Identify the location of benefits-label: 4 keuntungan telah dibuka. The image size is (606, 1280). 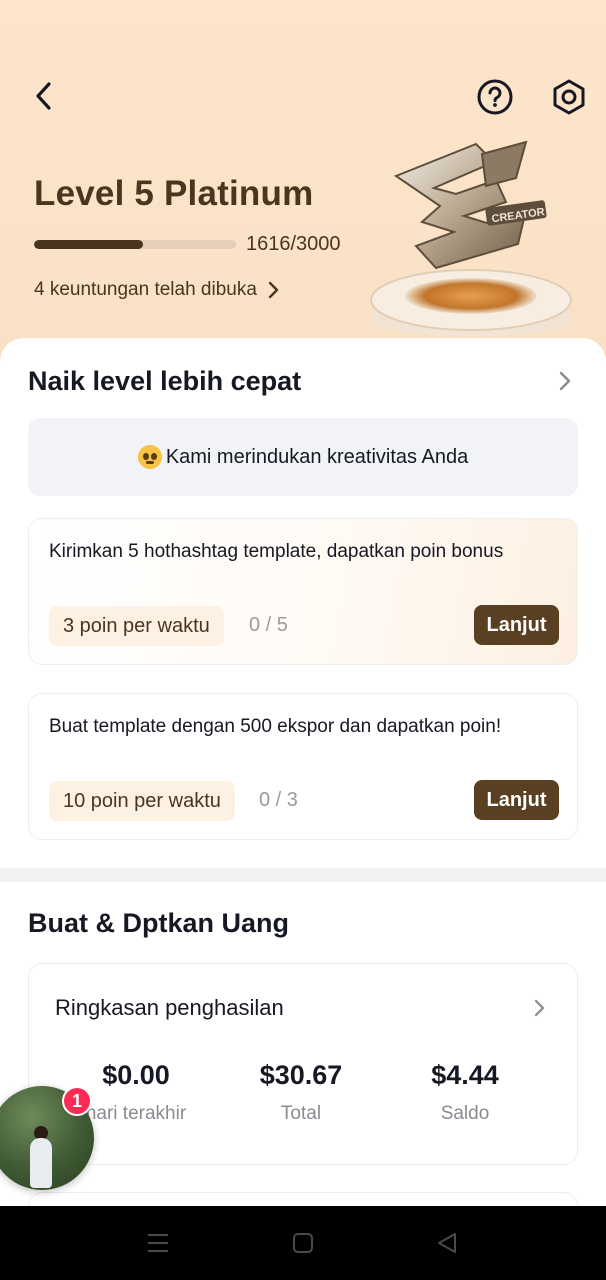
(145, 289).